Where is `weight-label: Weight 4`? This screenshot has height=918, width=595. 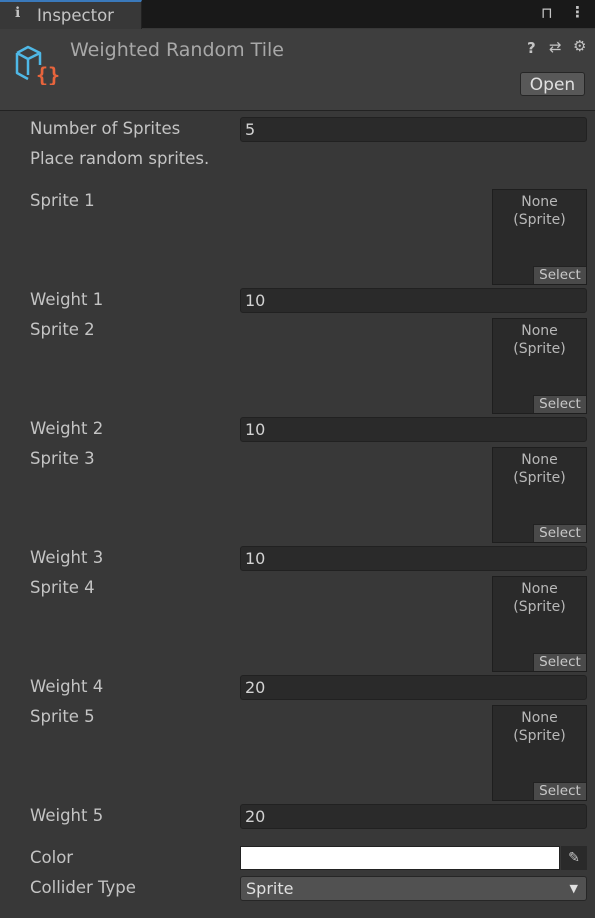
weight-label: Weight 4 is located at coordinates (67, 686).